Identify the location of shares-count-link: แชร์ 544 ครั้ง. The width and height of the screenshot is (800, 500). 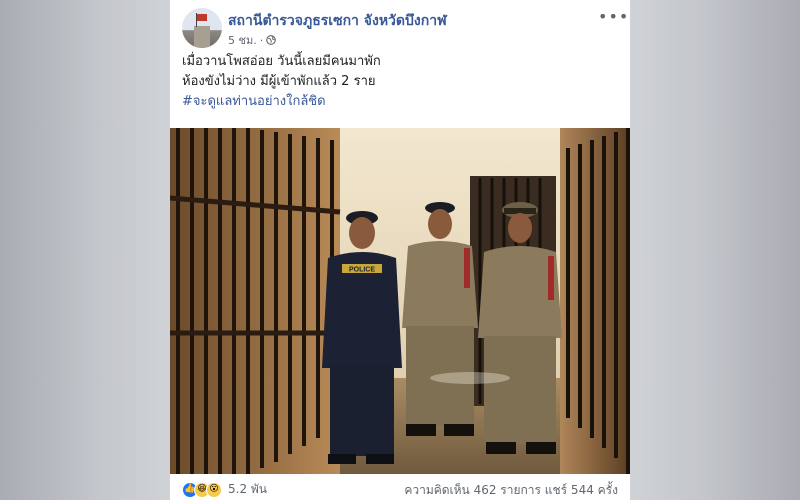
(581, 490).